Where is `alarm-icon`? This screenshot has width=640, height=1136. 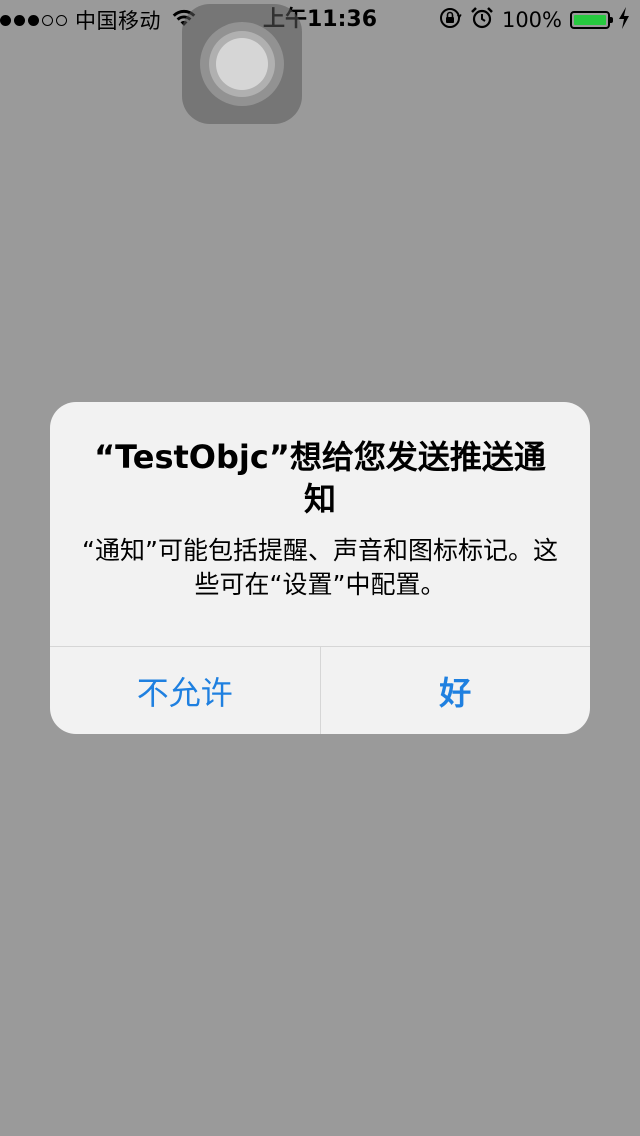 alarm-icon is located at coordinates (482, 20).